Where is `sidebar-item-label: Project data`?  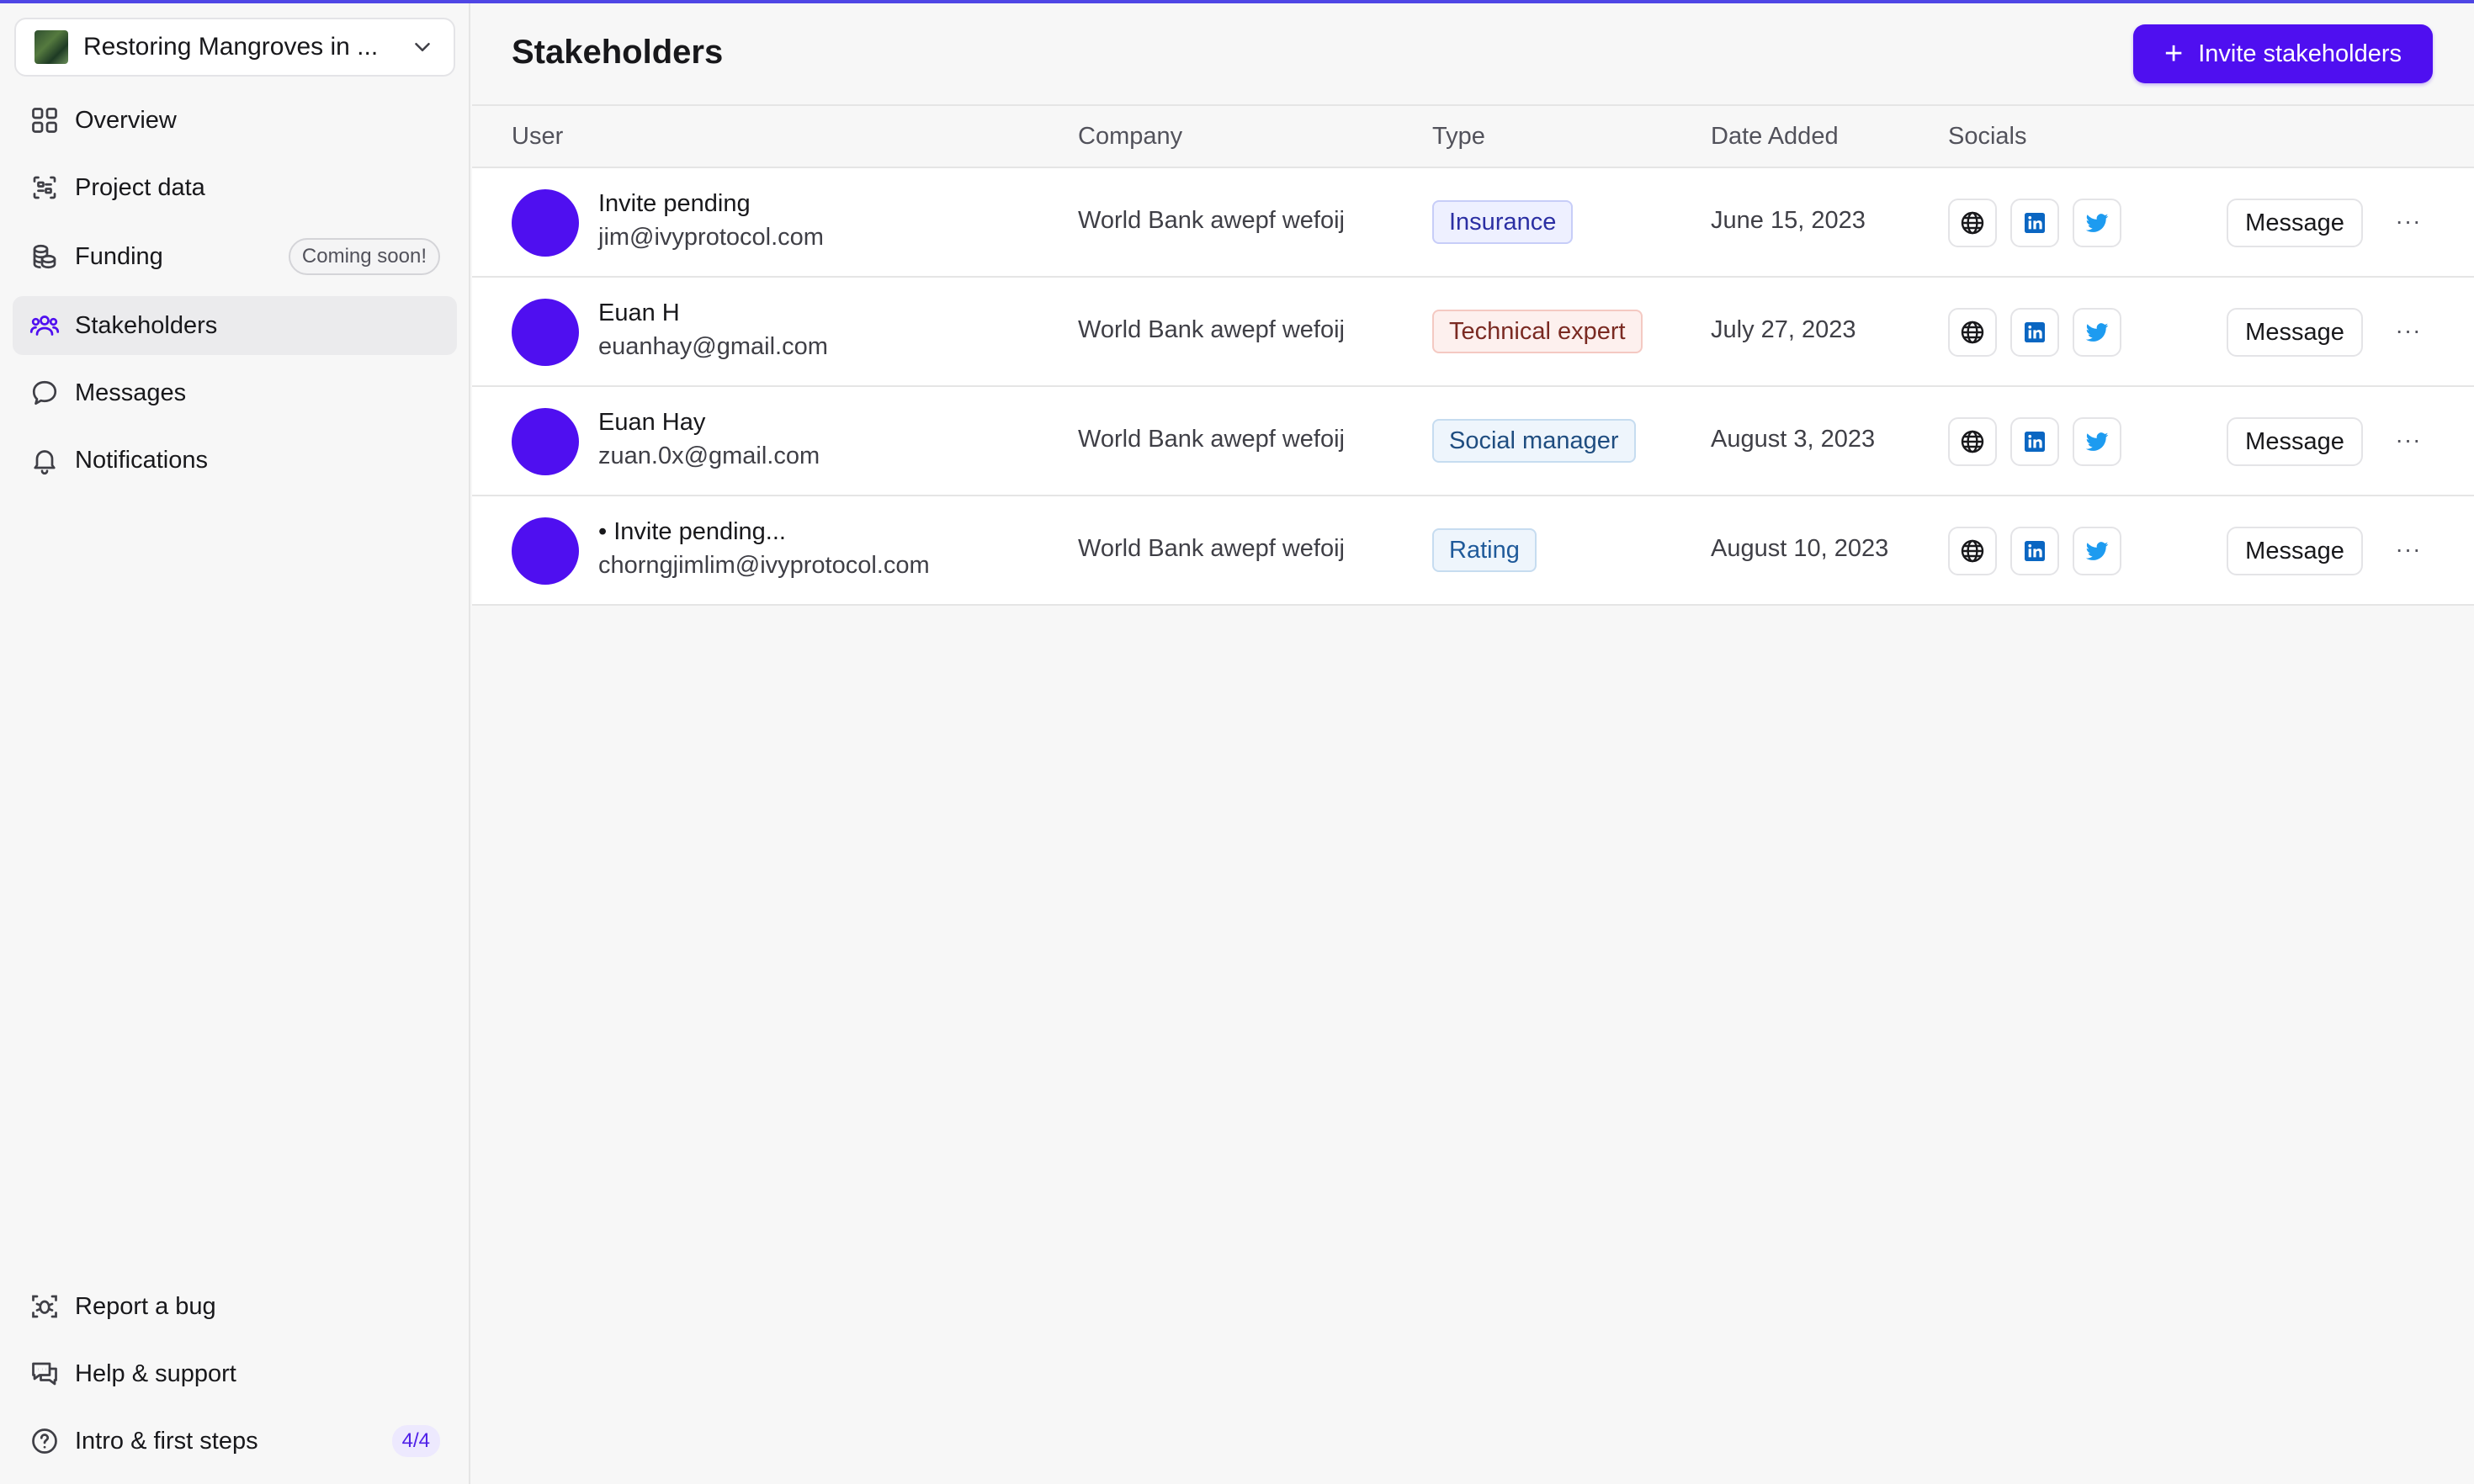 sidebar-item-label: Project data is located at coordinates (140, 187).